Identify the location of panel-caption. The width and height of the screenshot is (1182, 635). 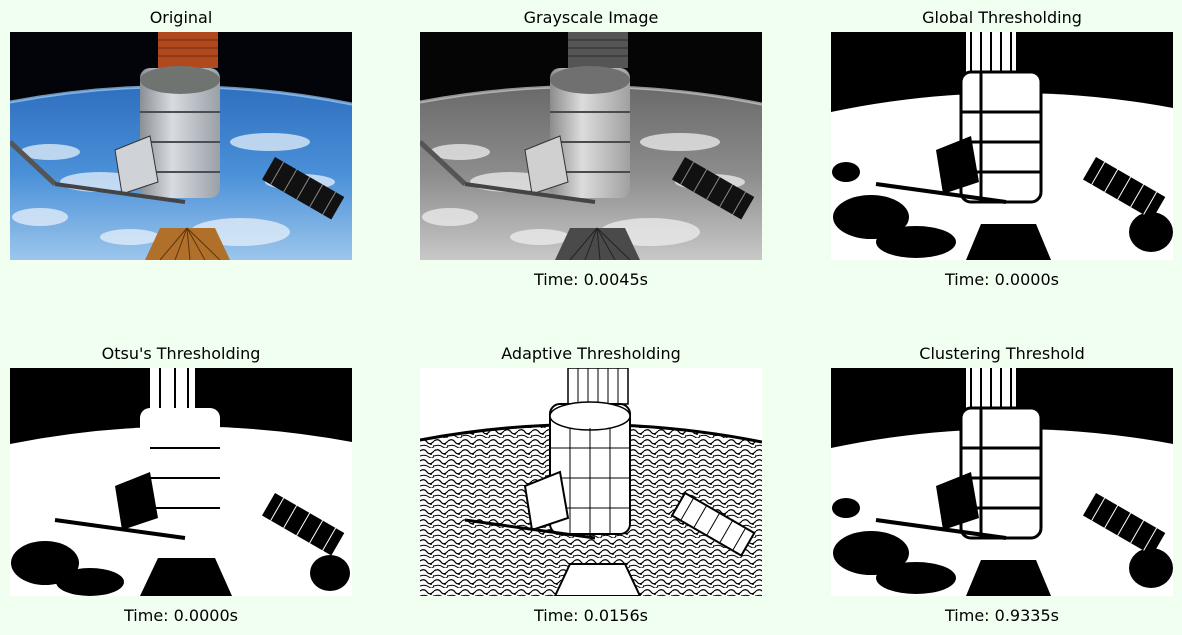
(181, 280).